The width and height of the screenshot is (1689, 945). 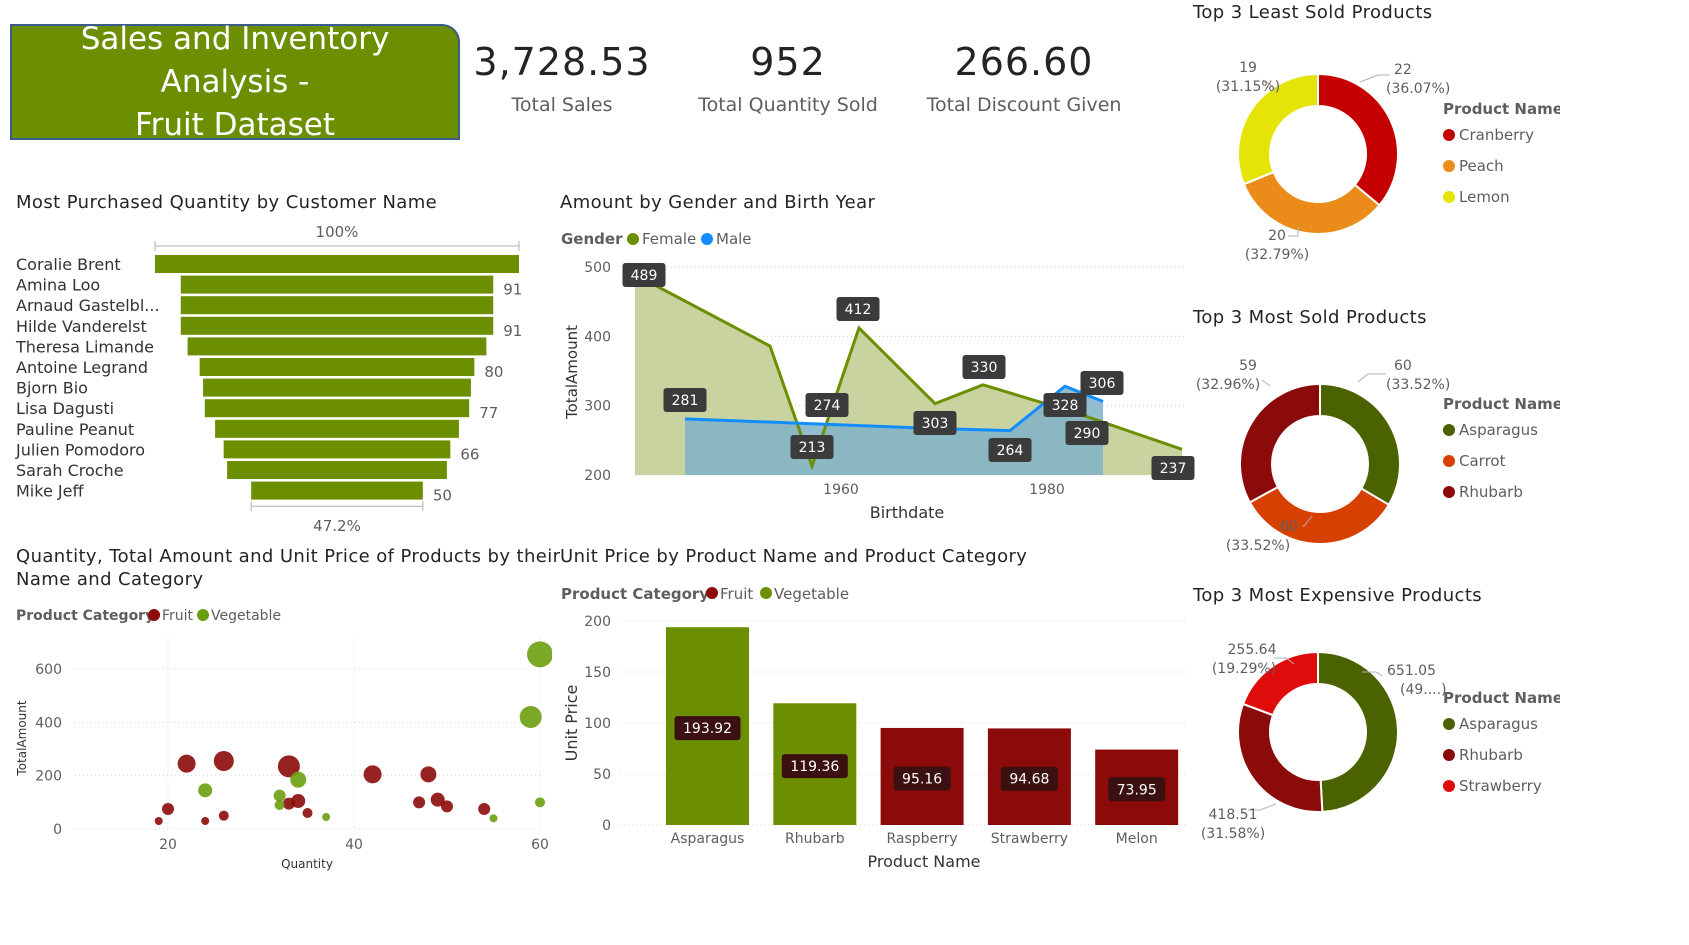 What do you see at coordinates (80, 449) in the screenshot?
I see `funnel-category-label: Julien Pomodoro` at bounding box center [80, 449].